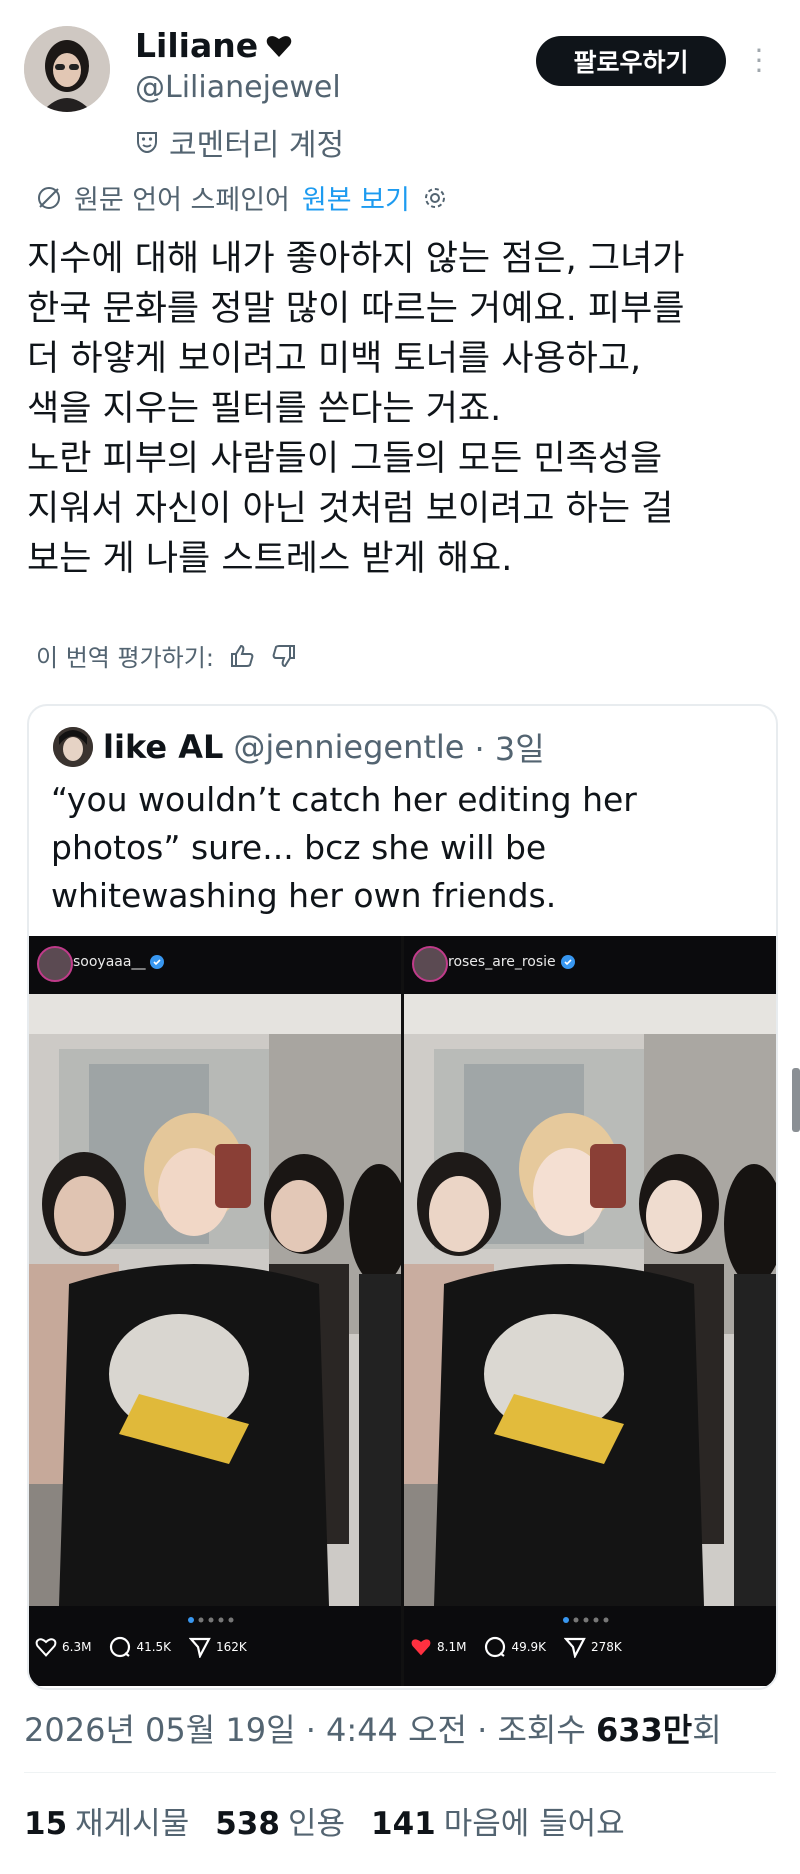 The height and width of the screenshot is (1874, 800). What do you see at coordinates (279, 46) in the screenshot?
I see `black-heart-icon` at bounding box center [279, 46].